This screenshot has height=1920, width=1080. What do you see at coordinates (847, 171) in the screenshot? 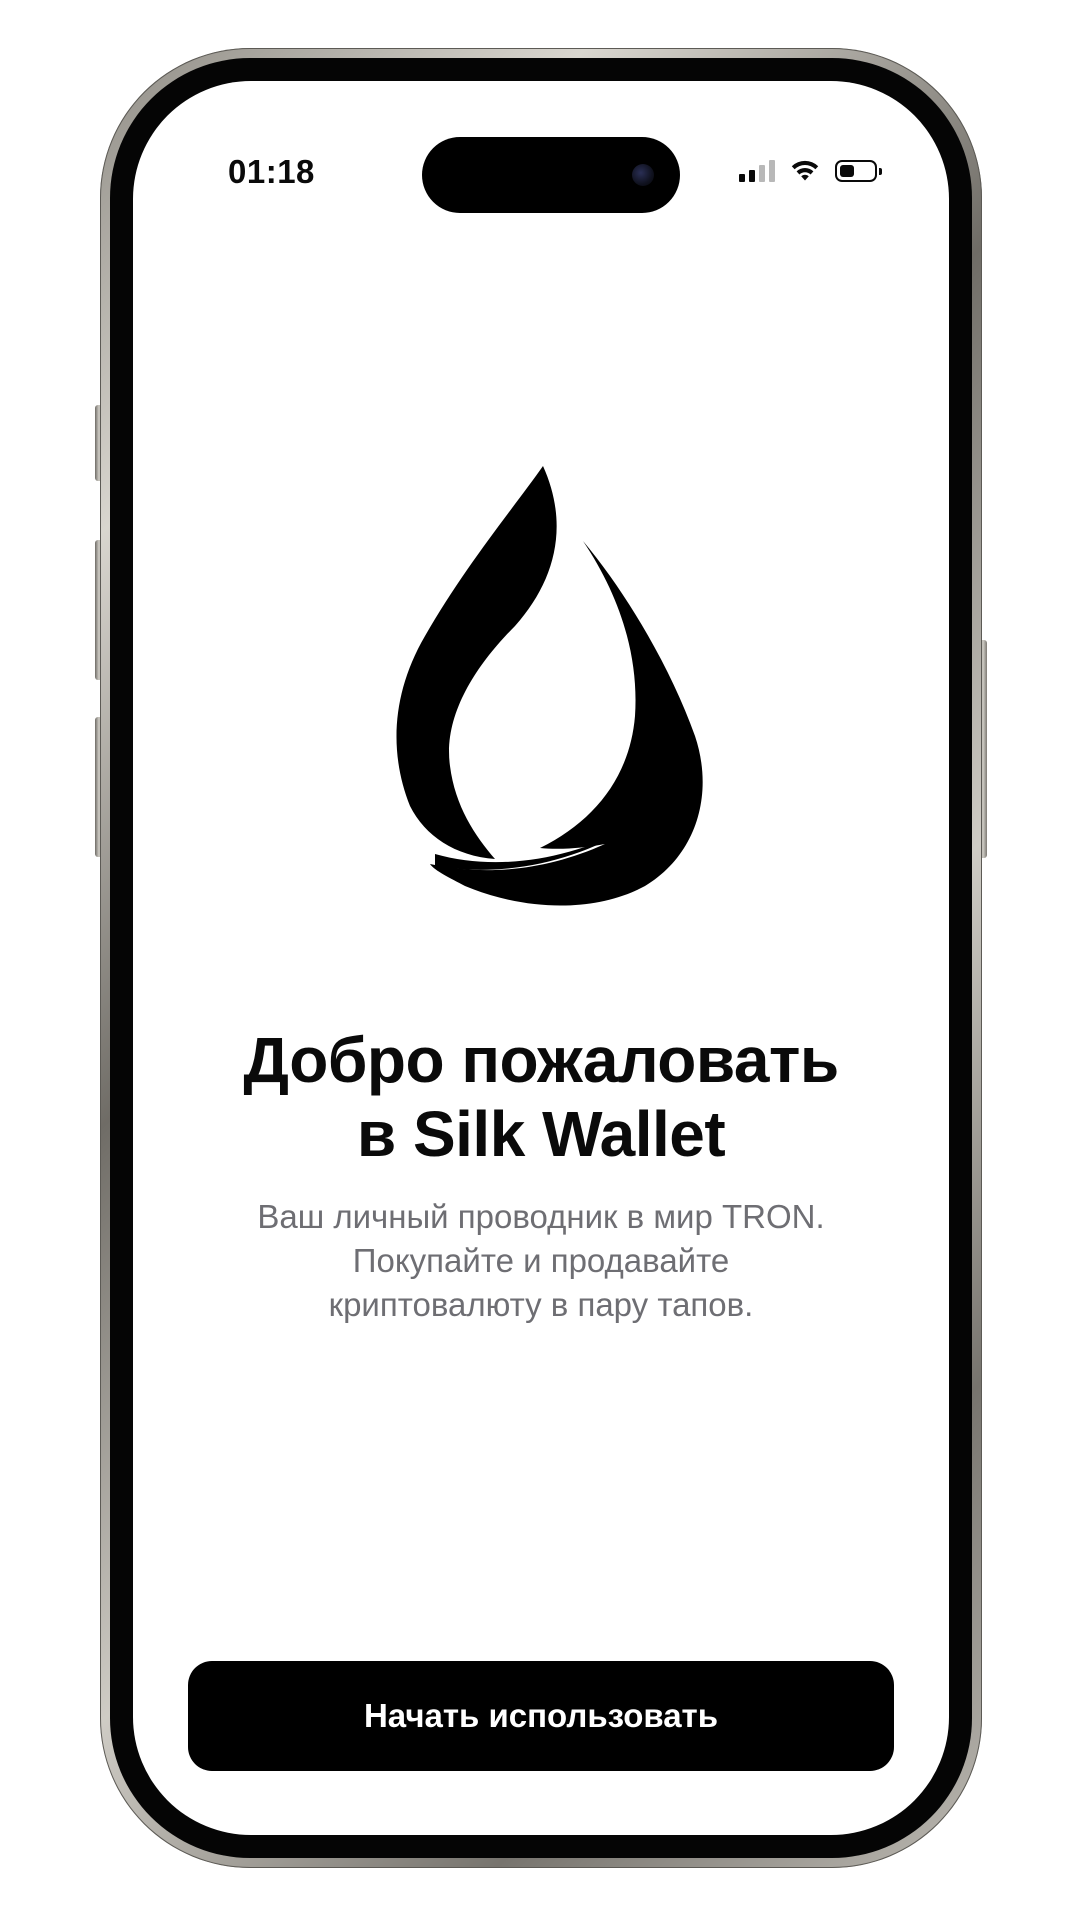
I see `battery-fill` at bounding box center [847, 171].